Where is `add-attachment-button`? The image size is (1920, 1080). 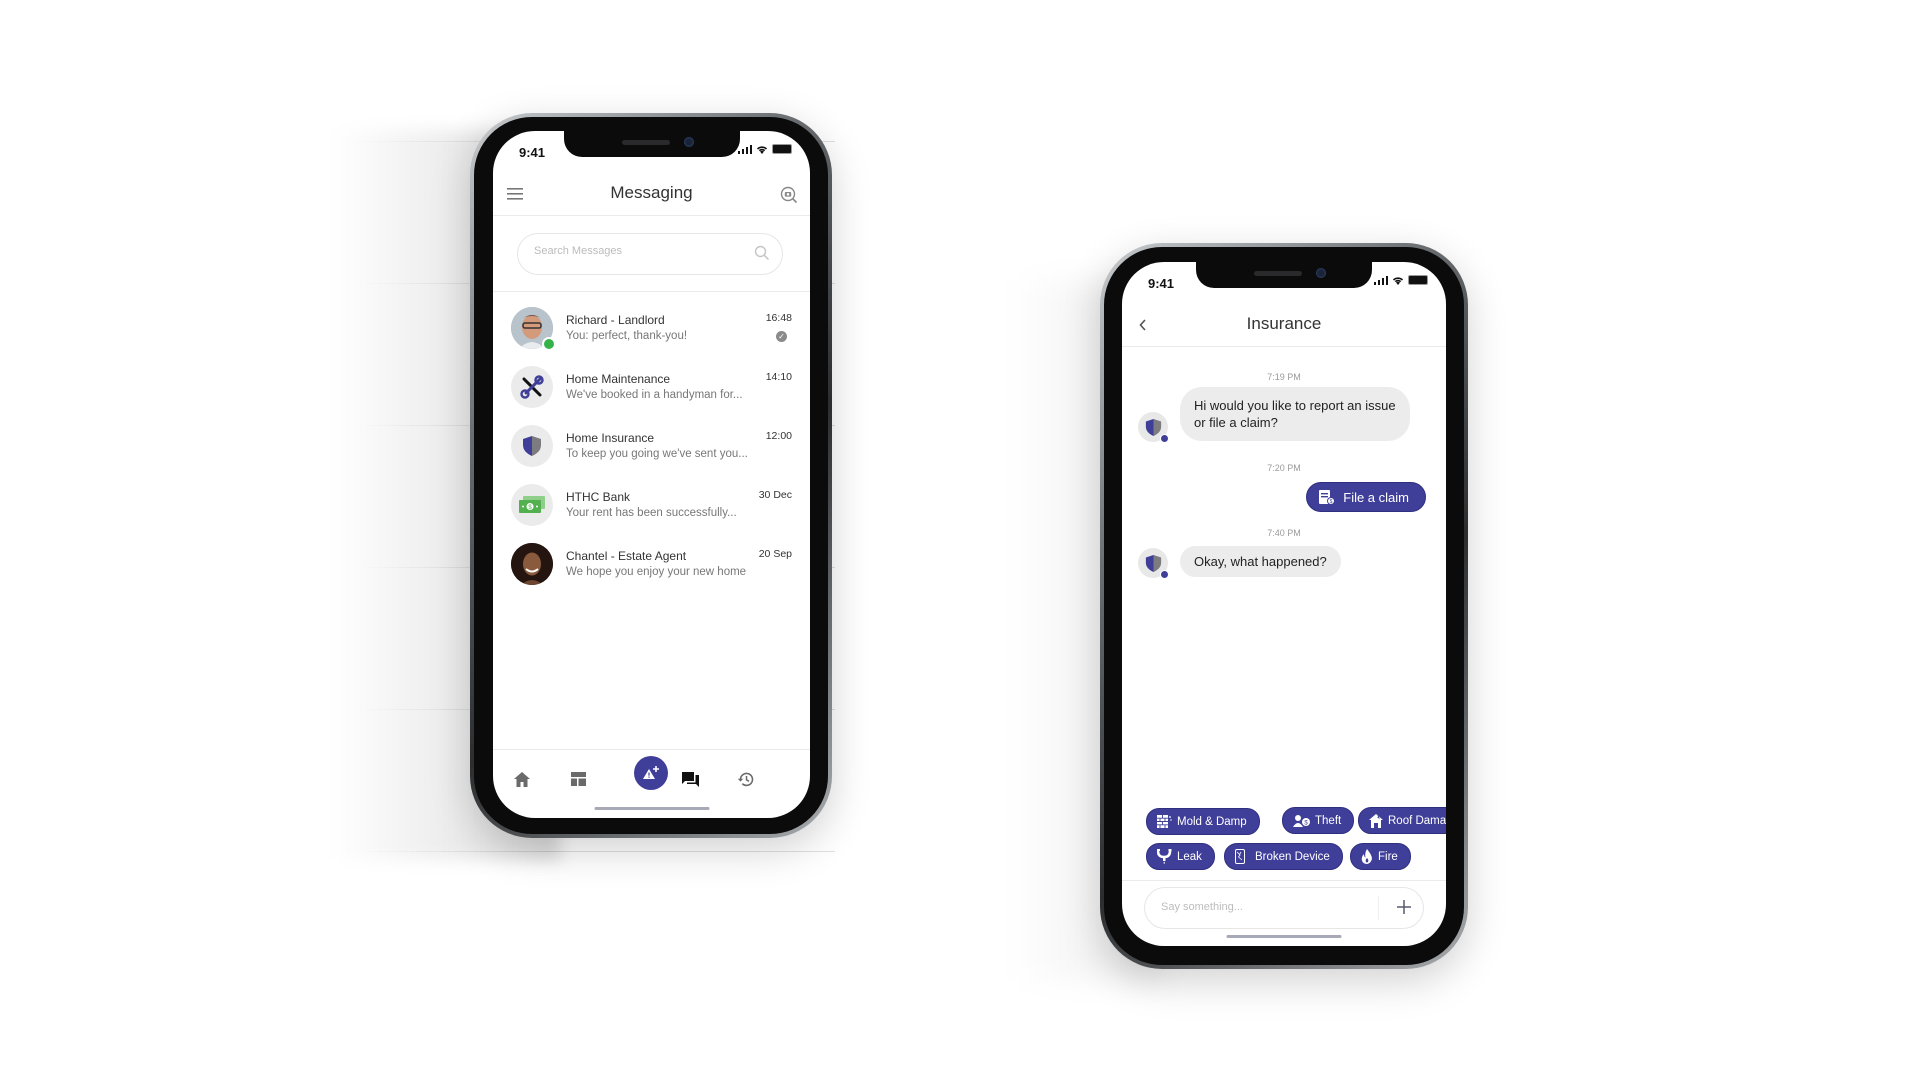
add-attachment-button is located at coordinates (1404, 907).